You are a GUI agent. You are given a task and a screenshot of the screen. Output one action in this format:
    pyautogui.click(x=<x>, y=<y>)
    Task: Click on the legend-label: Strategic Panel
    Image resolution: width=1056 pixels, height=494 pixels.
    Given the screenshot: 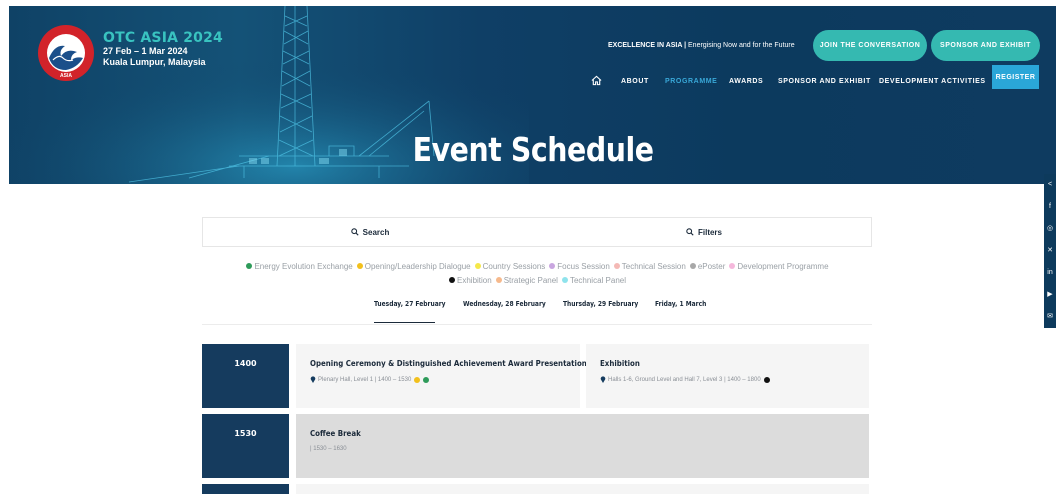 What is the action you would take?
    pyautogui.click(x=530, y=280)
    